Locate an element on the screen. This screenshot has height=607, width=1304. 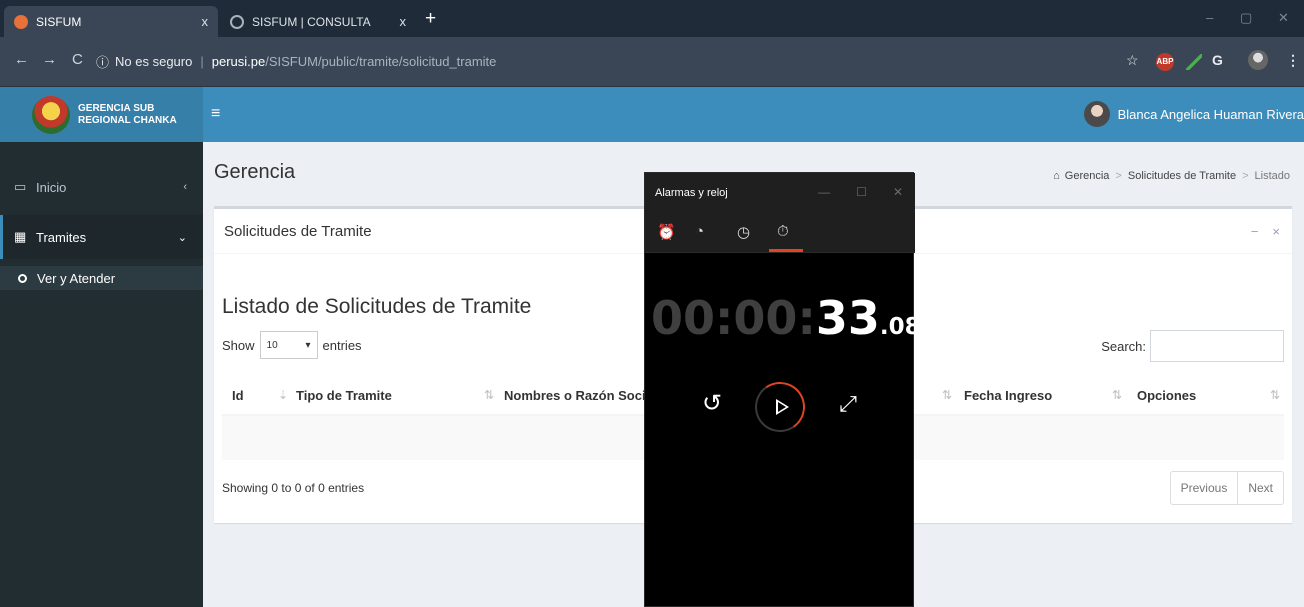
stopwatch-hours: 00 is located at coordinates (683, 318).